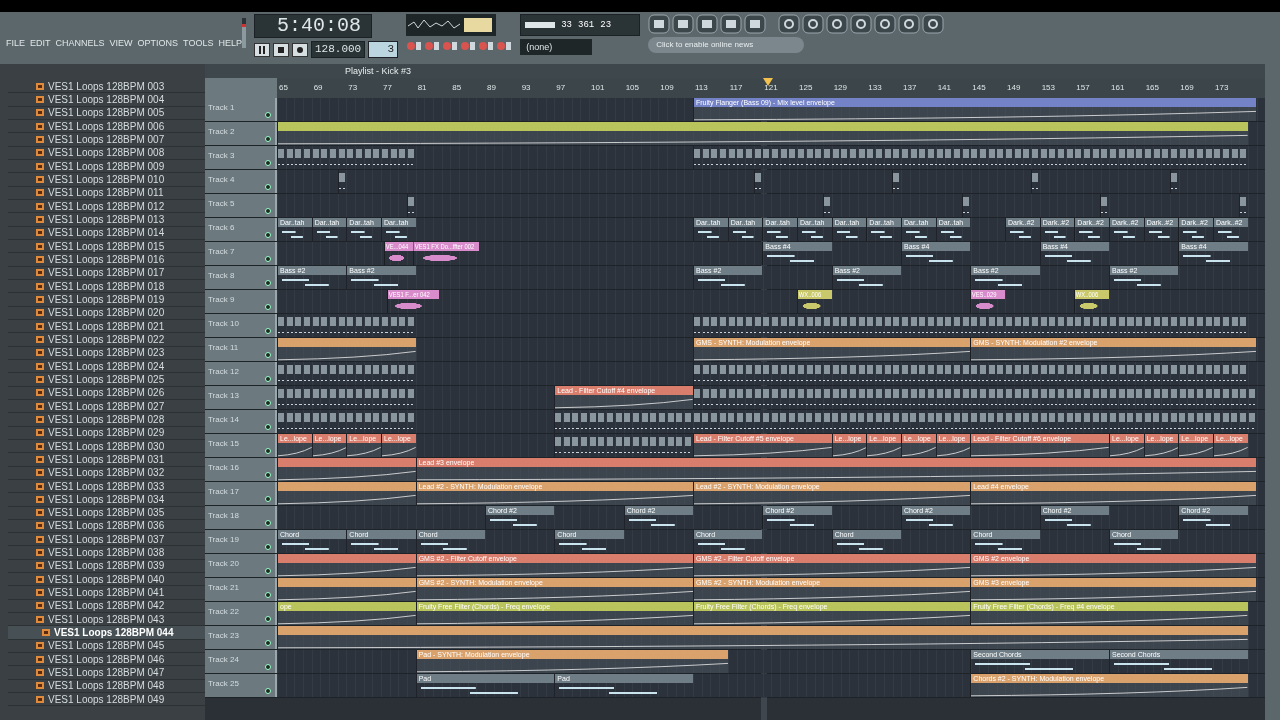 Image resolution: width=1280 pixels, height=720 pixels. I want to click on menu-item: CHANNELS, so click(80, 43).